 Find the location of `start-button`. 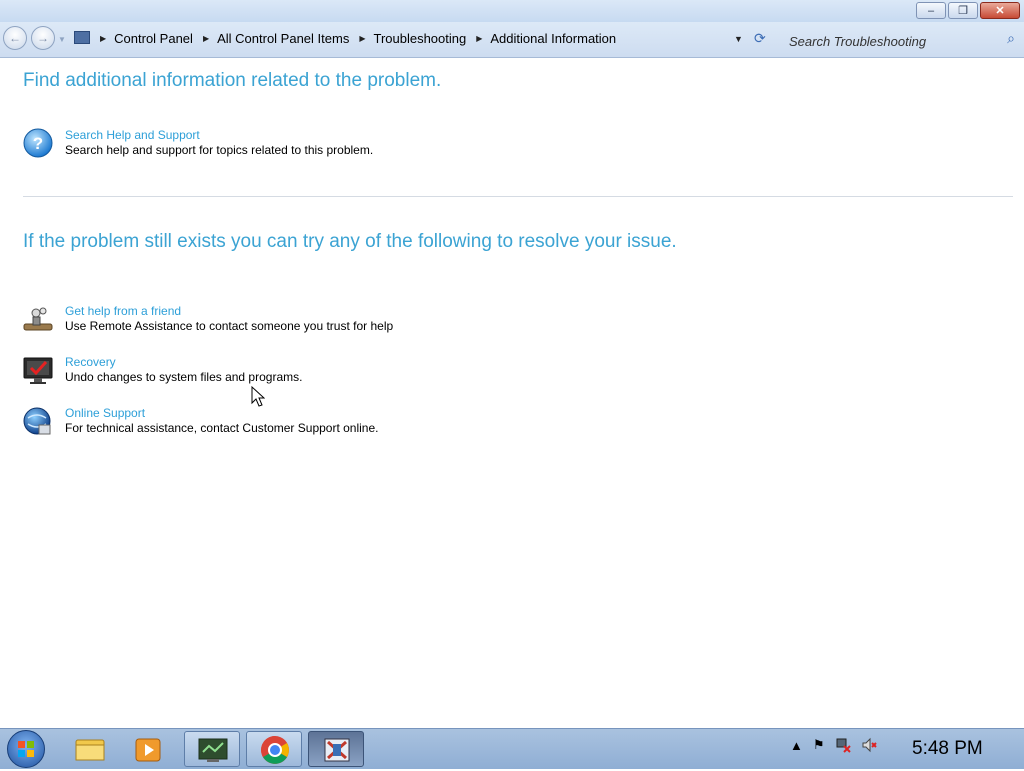

start-button is located at coordinates (26, 749).